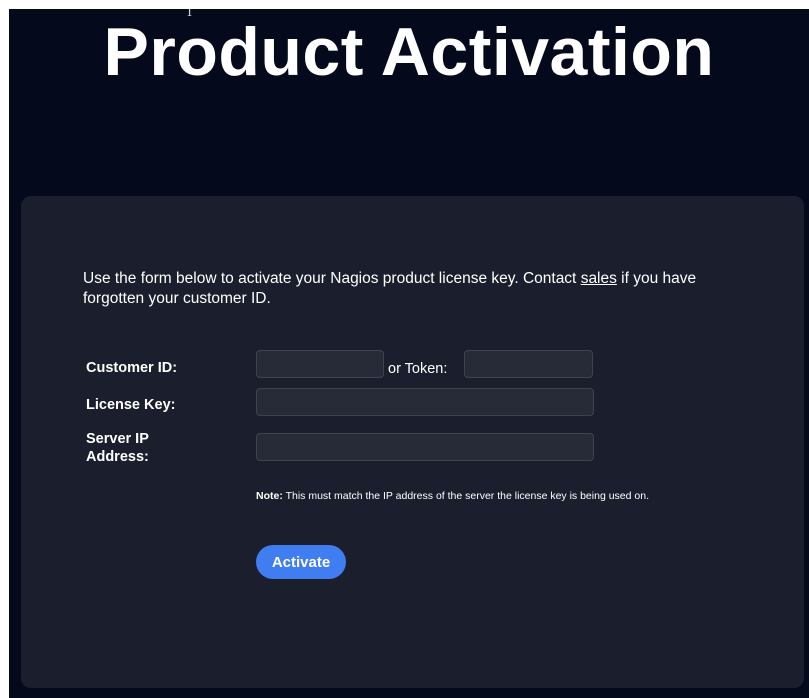 The width and height of the screenshot is (809, 698). Describe the element at coordinates (409, 52) in the screenshot. I see `page-title: Product Activation` at that location.